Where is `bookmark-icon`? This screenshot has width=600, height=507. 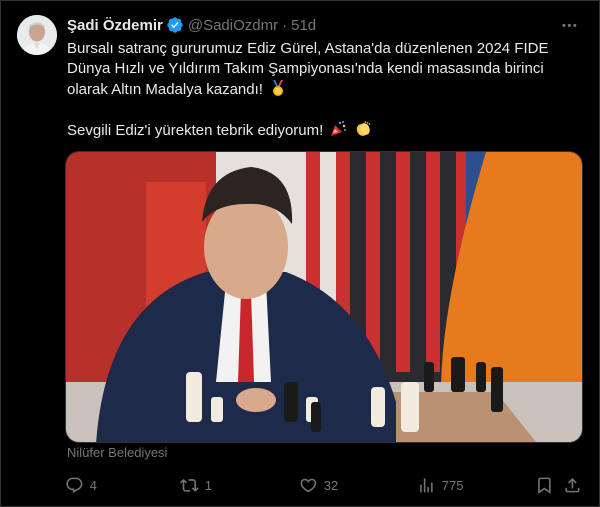 bookmark-icon is located at coordinates (544, 485).